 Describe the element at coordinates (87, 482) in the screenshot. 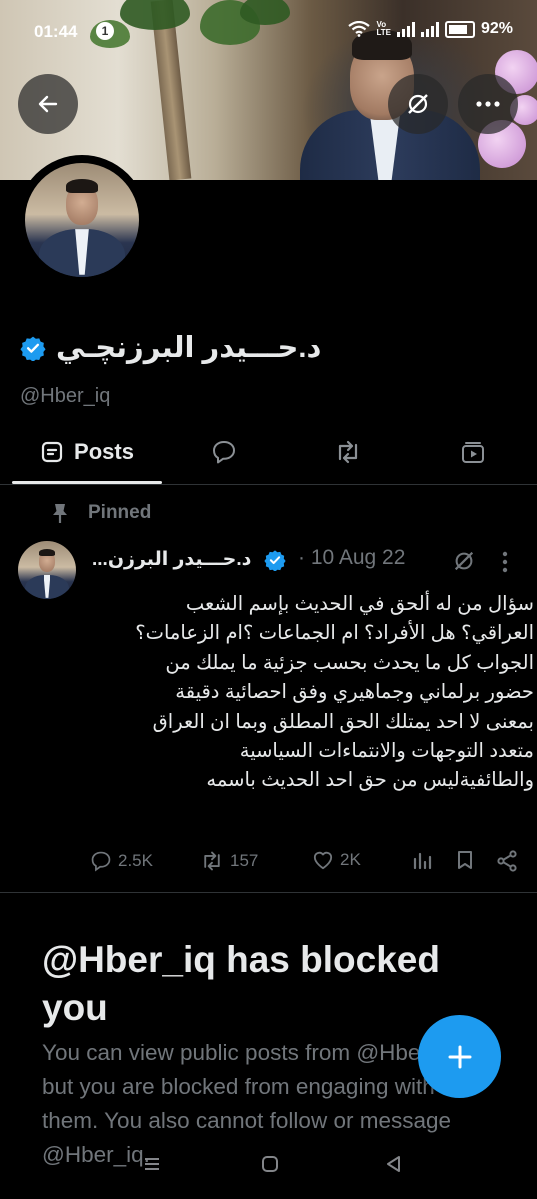

I see `active-tab-indicator` at that location.